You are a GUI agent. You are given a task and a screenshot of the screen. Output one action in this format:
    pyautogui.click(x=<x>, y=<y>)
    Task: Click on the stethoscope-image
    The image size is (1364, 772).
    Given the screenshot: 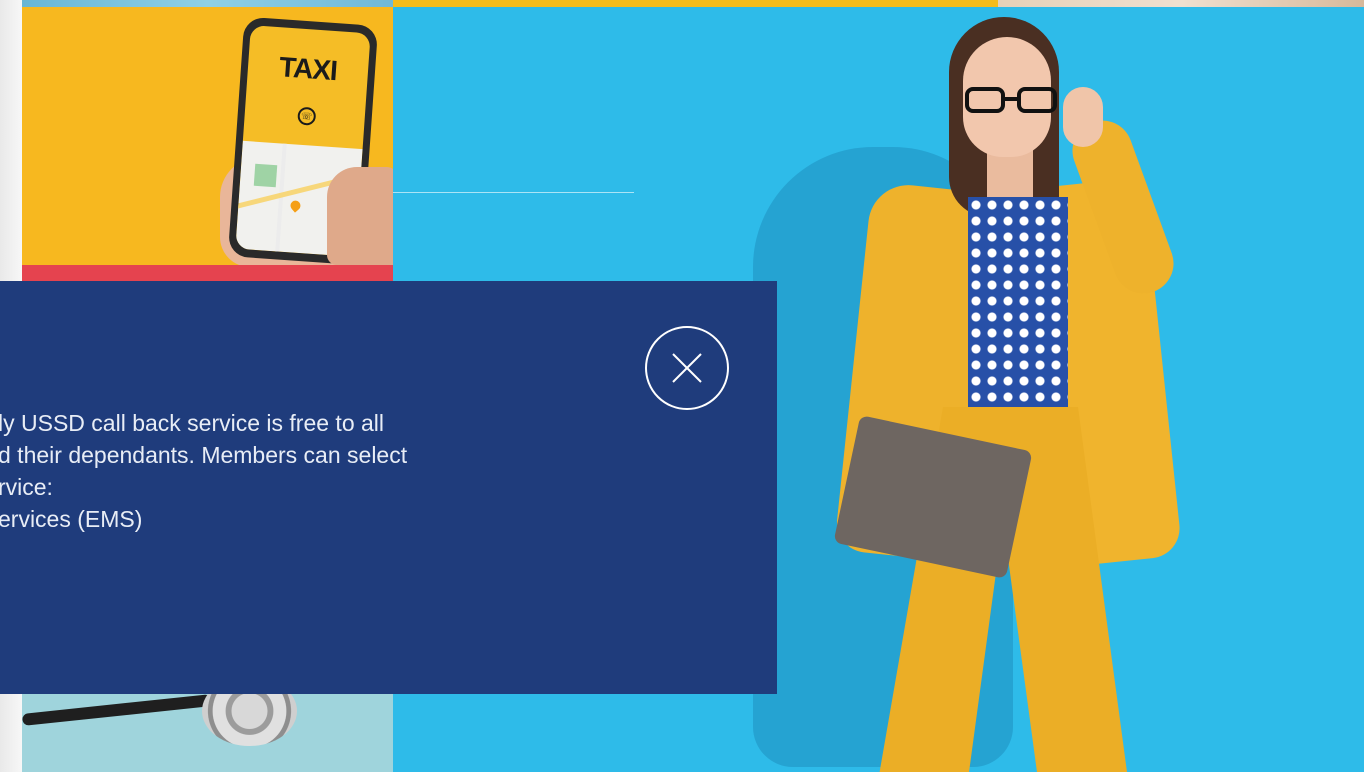 What is the action you would take?
    pyautogui.click(x=207, y=733)
    